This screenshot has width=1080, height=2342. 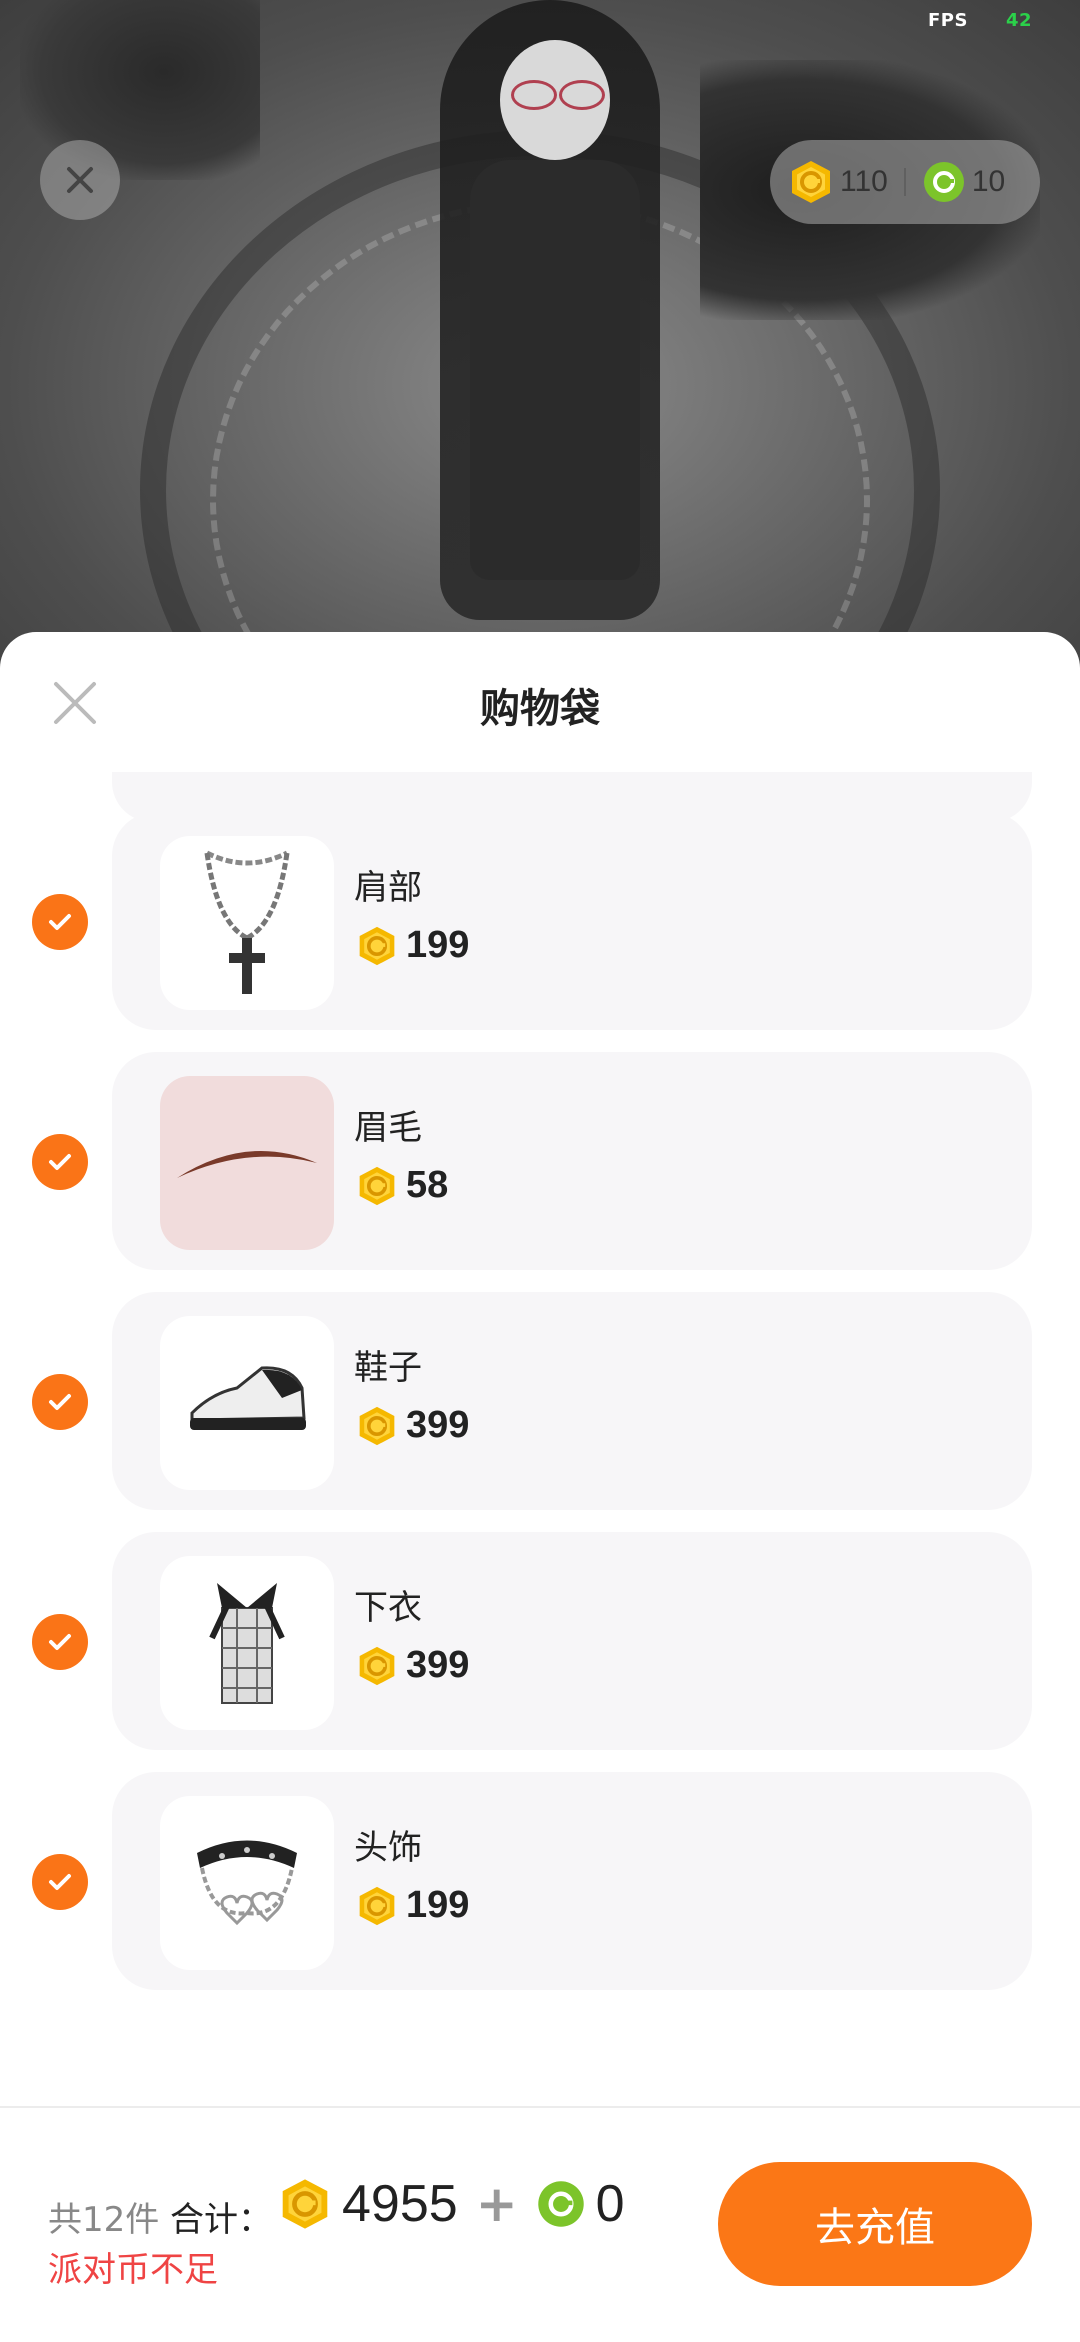 What do you see at coordinates (610, 2204) in the screenshot?
I see `green-total-value: 0` at bounding box center [610, 2204].